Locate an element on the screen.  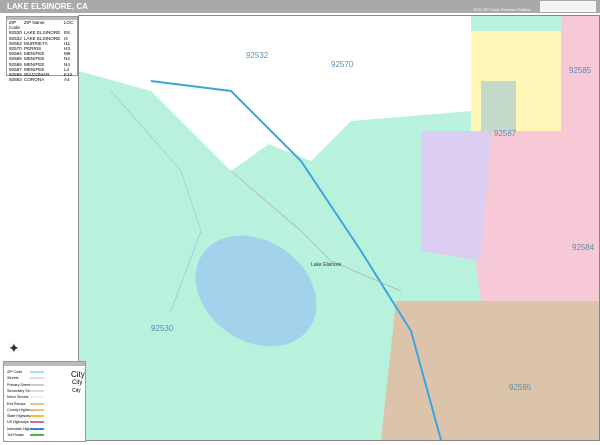
legend-item-label: State Highways is located at coordinates (19, 416).